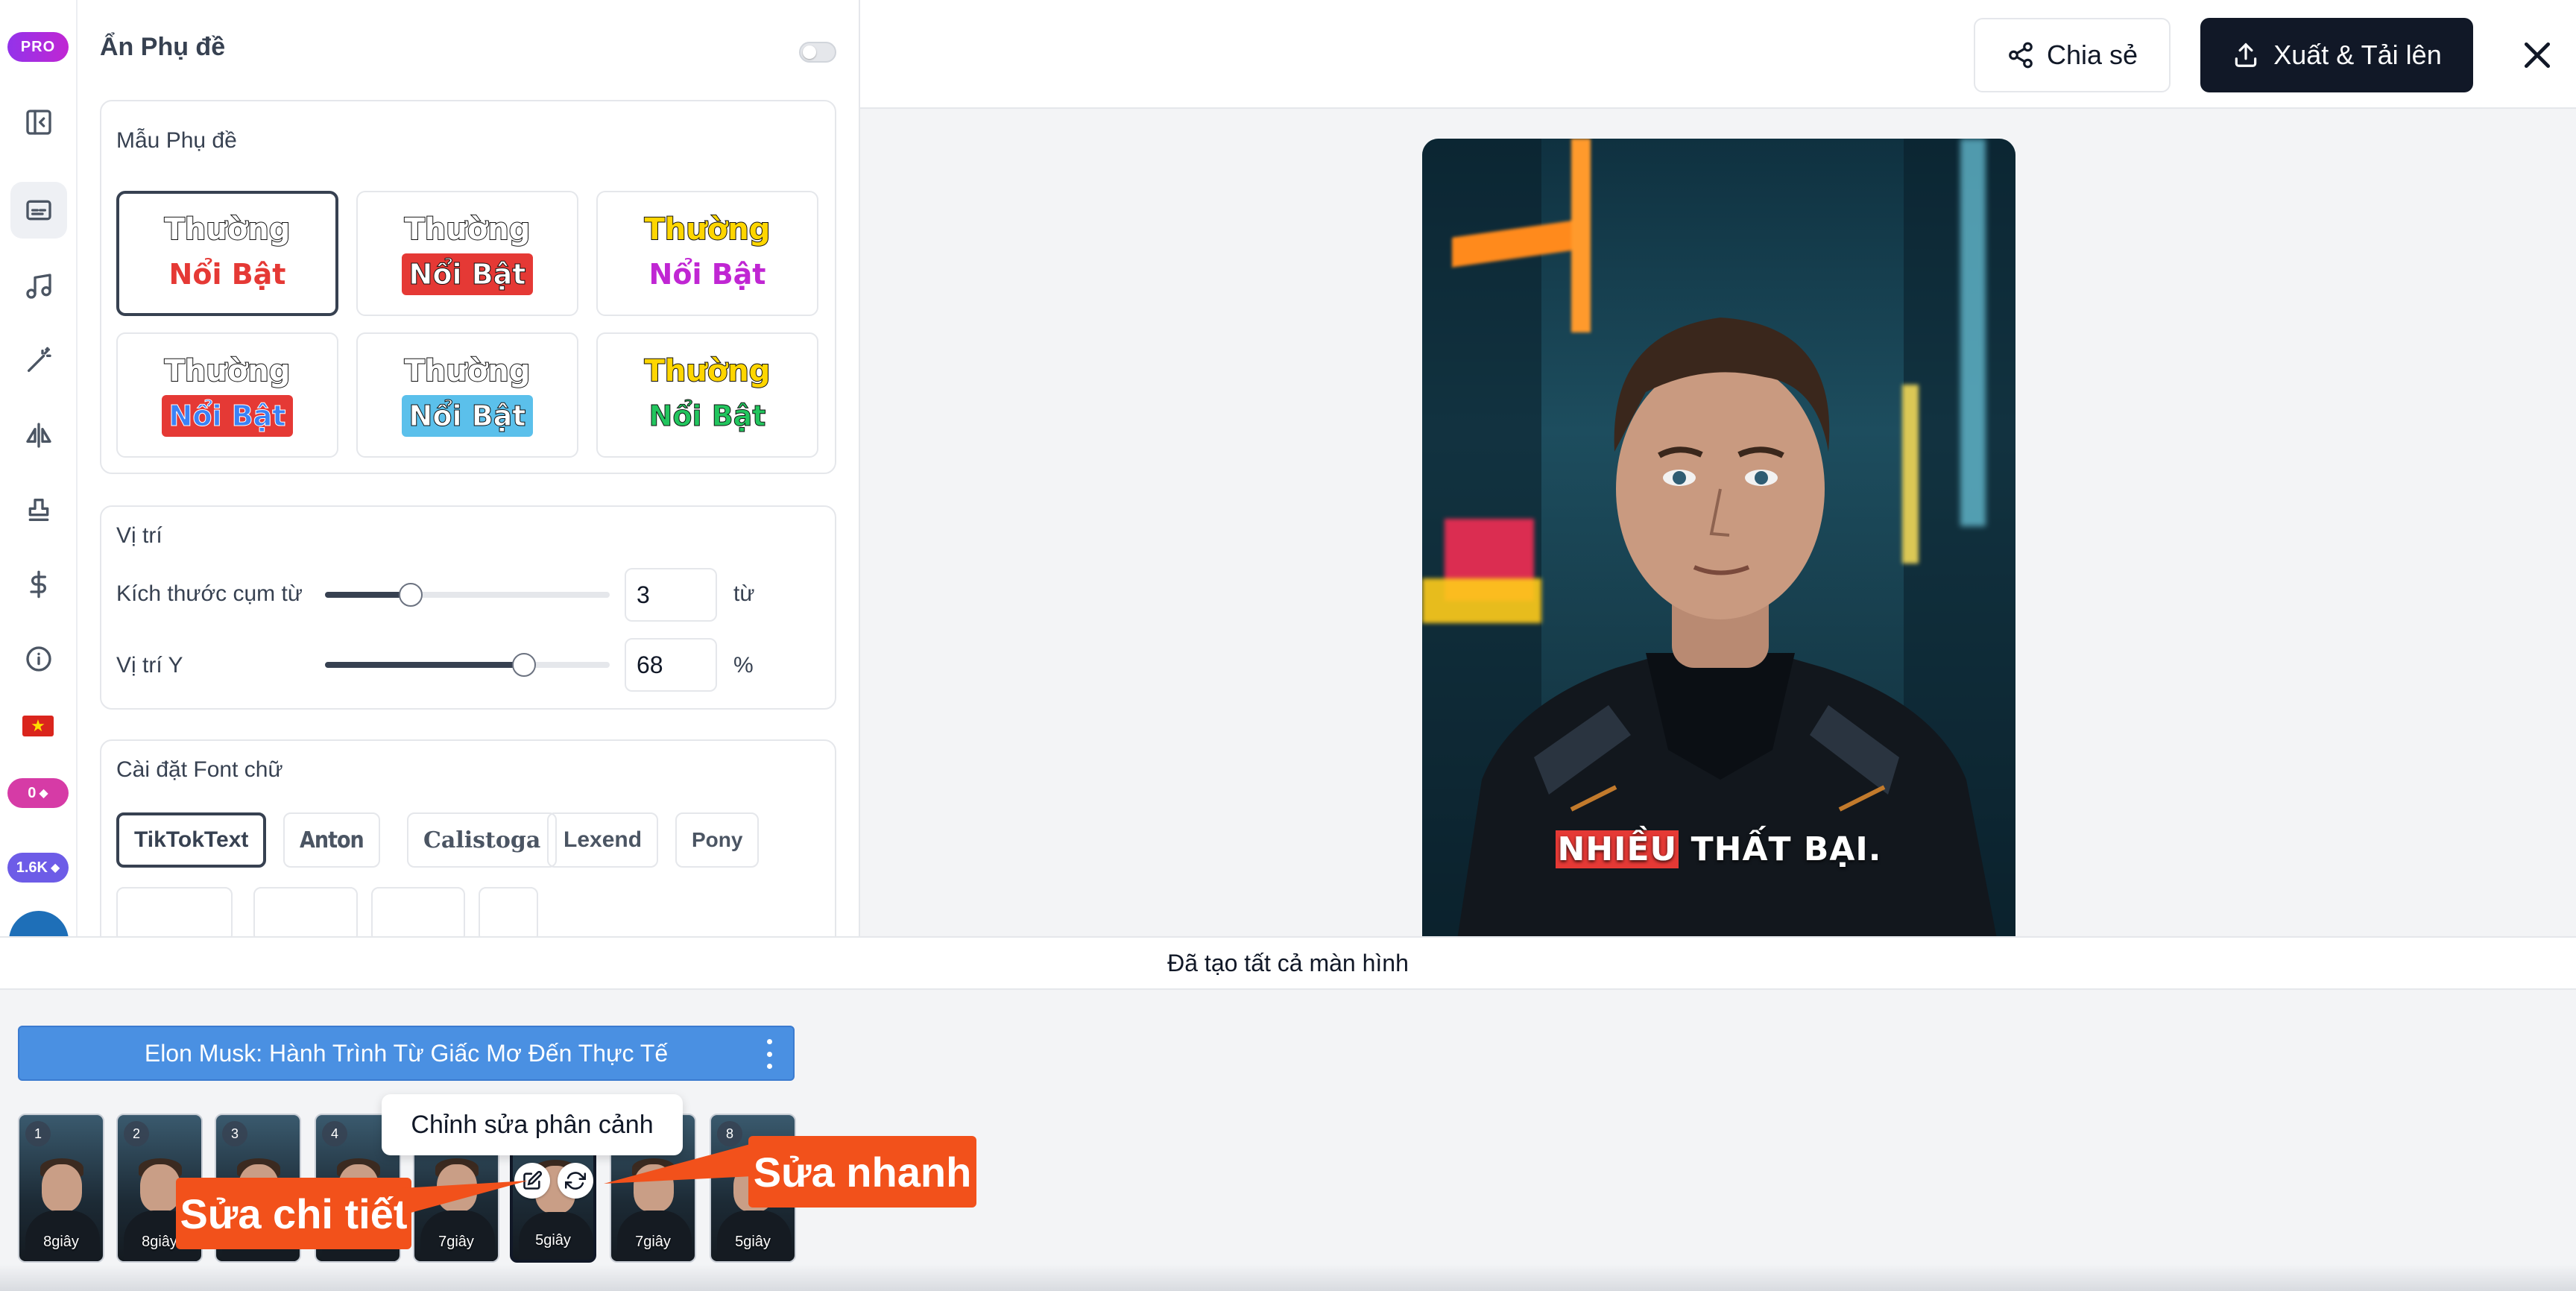  What do you see at coordinates (209, 593) in the screenshot?
I see `phrase-size-label: Kích thước cụm từ` at bounding box center [209, 593].